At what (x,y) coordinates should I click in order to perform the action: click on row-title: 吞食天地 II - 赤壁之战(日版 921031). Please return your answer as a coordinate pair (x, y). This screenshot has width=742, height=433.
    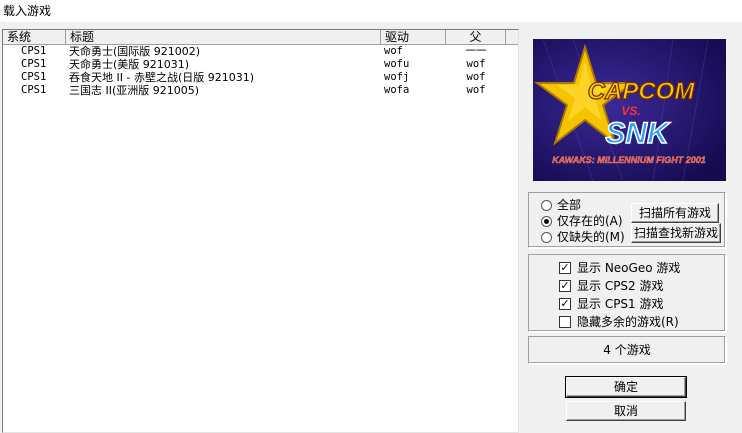
    Looking at the image, I should click on (162, 77).